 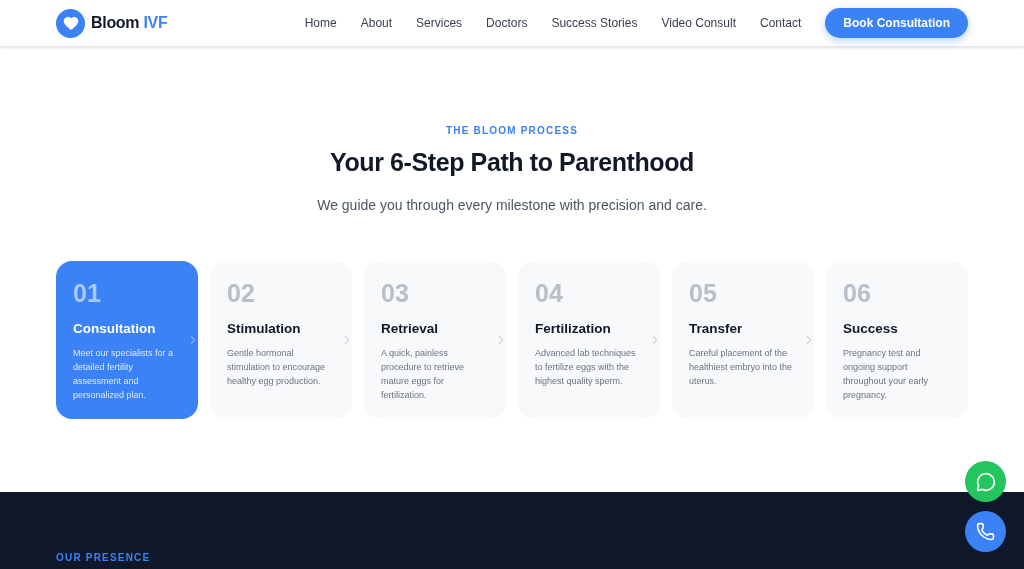 I want to click on step-card: 01 Consultation Meet our specialists for a detailed fertility assessment and personalized plan., so click(x=127, y=340).